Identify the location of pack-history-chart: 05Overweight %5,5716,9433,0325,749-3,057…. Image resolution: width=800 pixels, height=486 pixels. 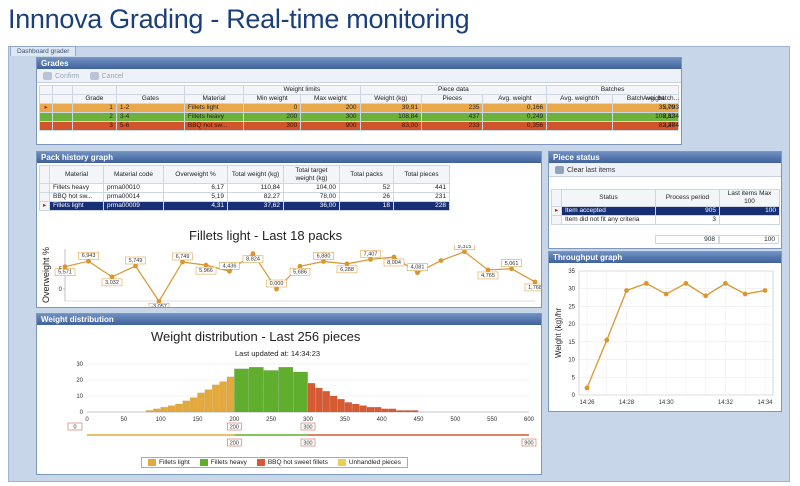
(291, 276).